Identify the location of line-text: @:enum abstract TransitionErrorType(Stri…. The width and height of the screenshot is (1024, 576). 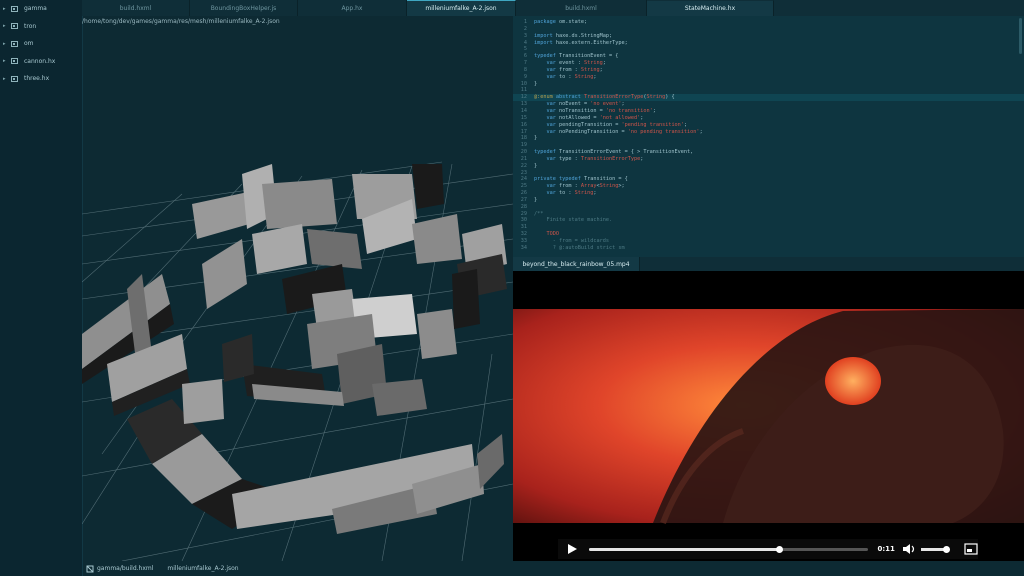
(604, 97).